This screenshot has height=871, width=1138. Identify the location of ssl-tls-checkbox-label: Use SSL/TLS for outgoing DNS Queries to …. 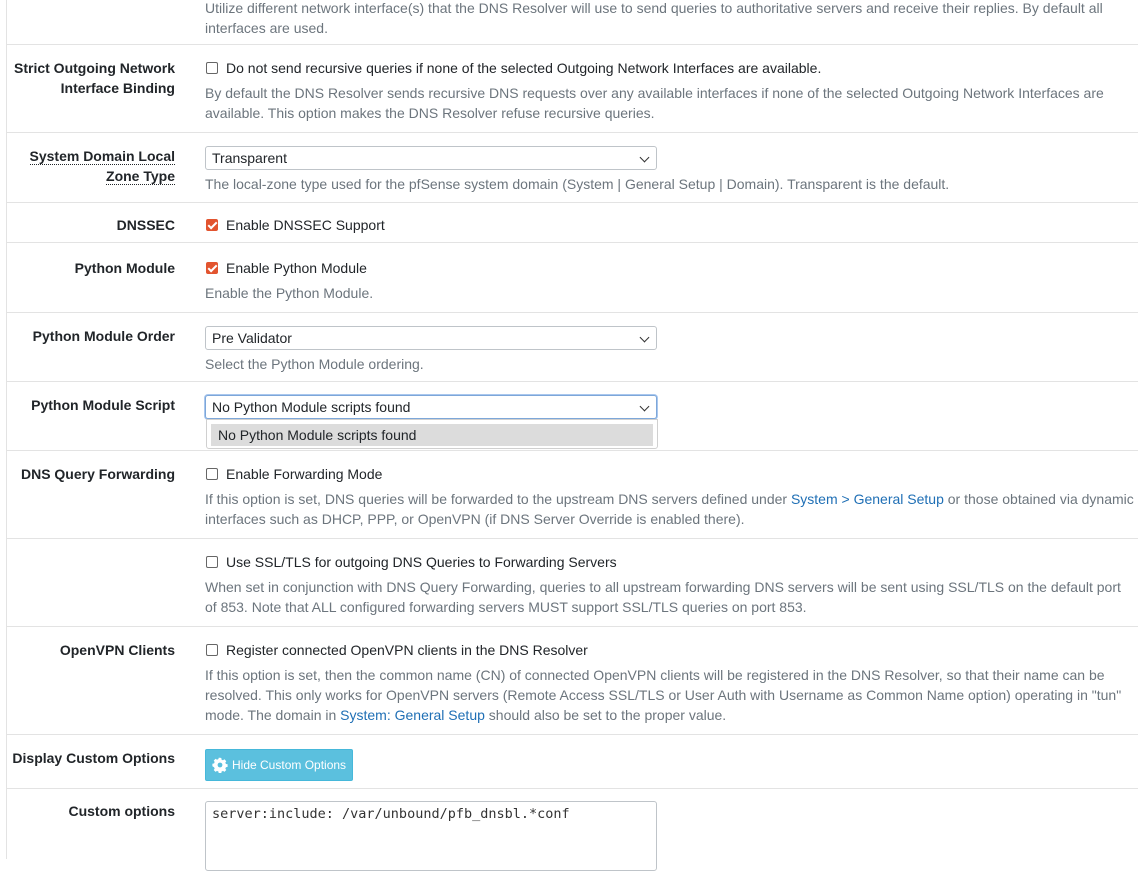
(421, 562).